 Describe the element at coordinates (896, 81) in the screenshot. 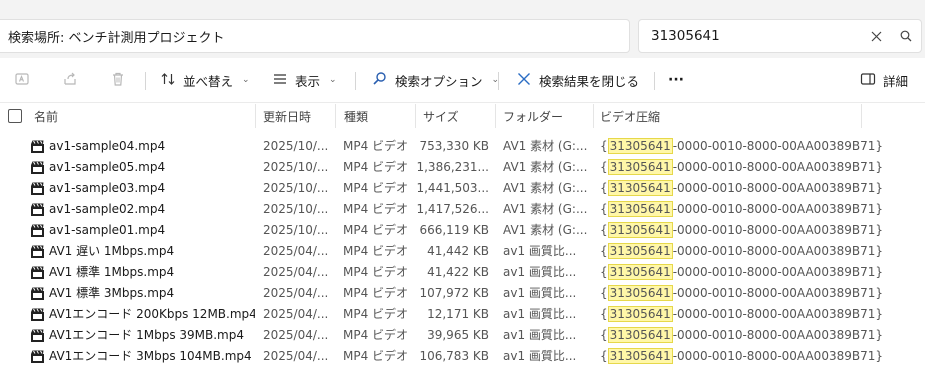

I see `details-label: 詳細` at that location.